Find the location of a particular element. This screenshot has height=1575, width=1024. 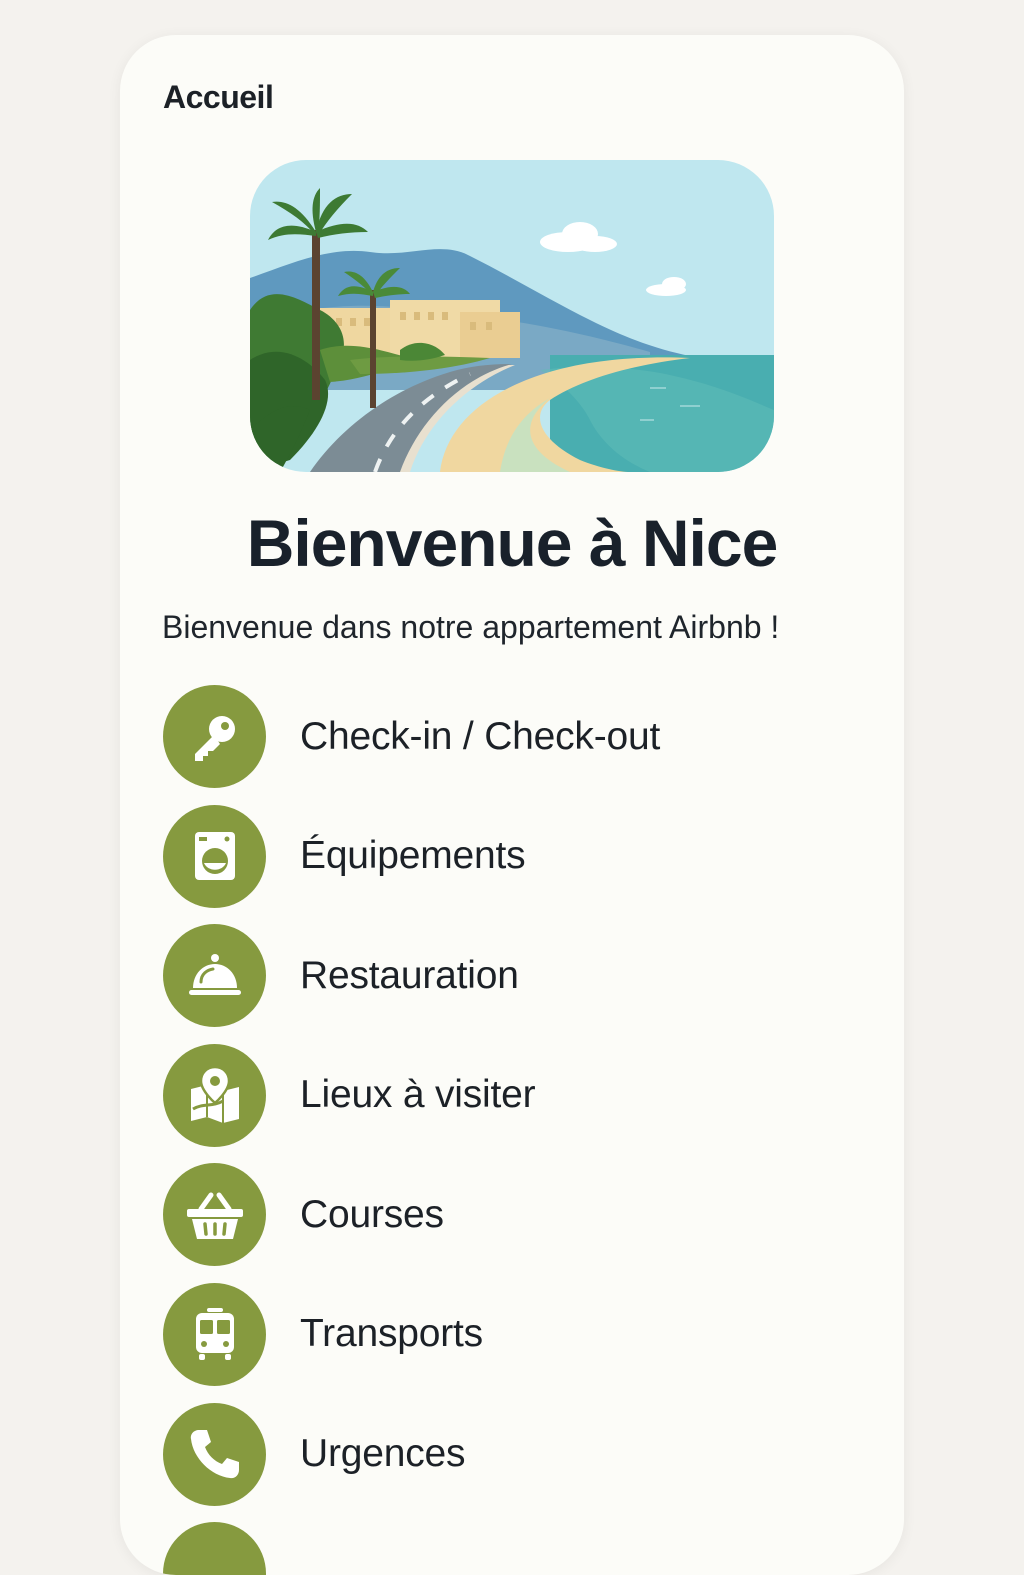

menu-item-restauration: Restauration is located at coordinates (513, 976).